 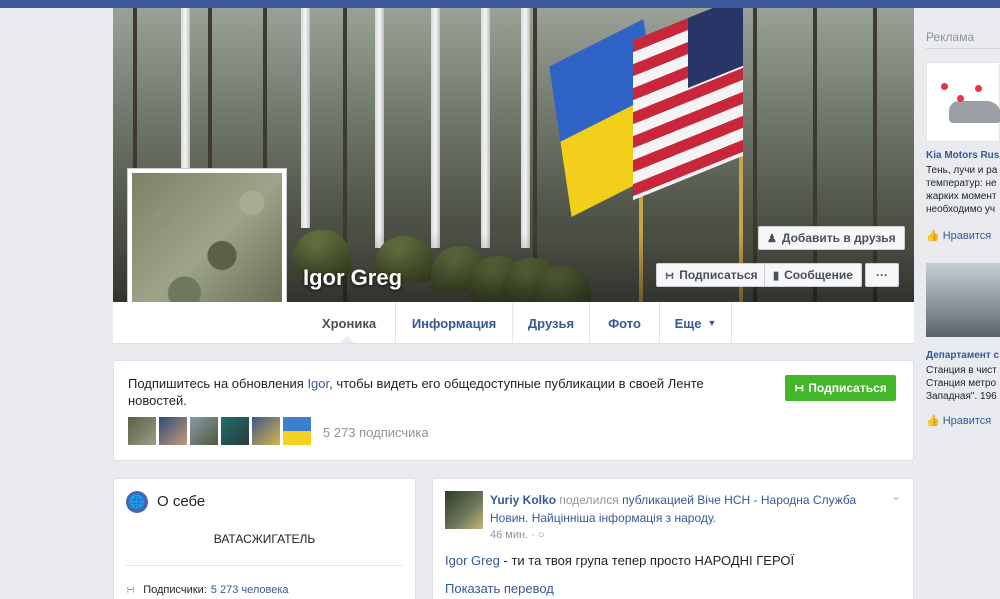 I want to click on add-friend-button: ♟ Добавить в друзья, so click(x=831, y=238).